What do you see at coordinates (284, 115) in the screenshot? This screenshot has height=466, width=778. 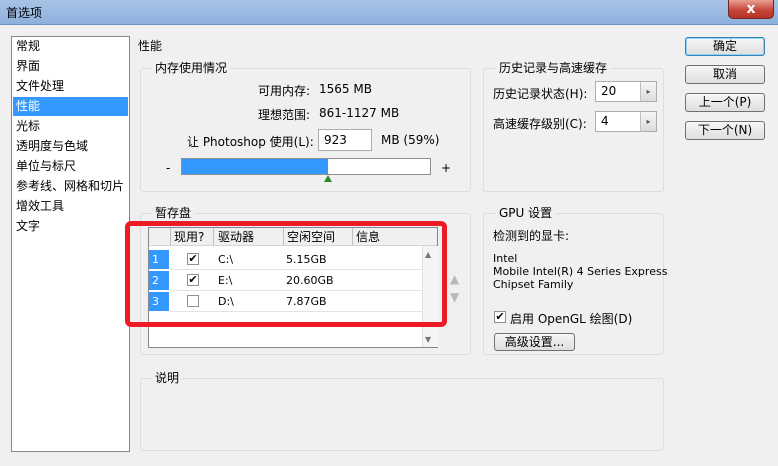 I see `ideal-range-label: 理想范围:` at bounding box center [284, 115].